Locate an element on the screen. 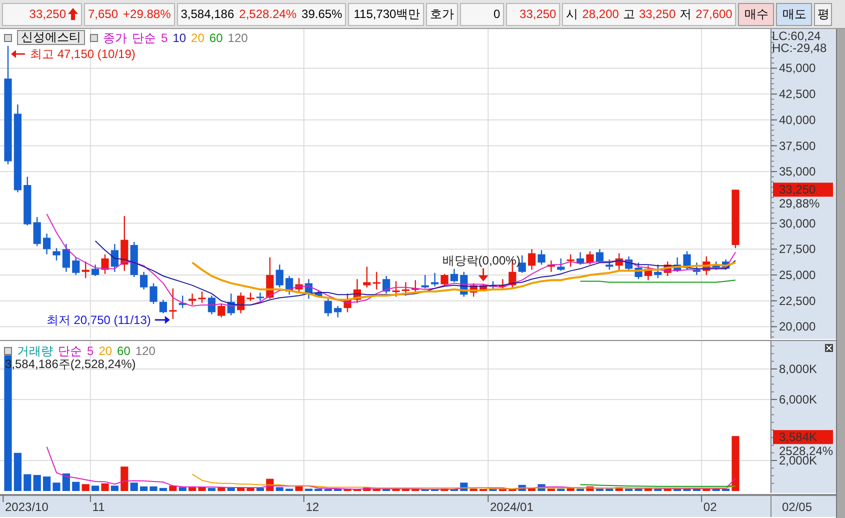  low-price-marker: 최저 20,750 (11/13) is located at coordinates (98, 319).